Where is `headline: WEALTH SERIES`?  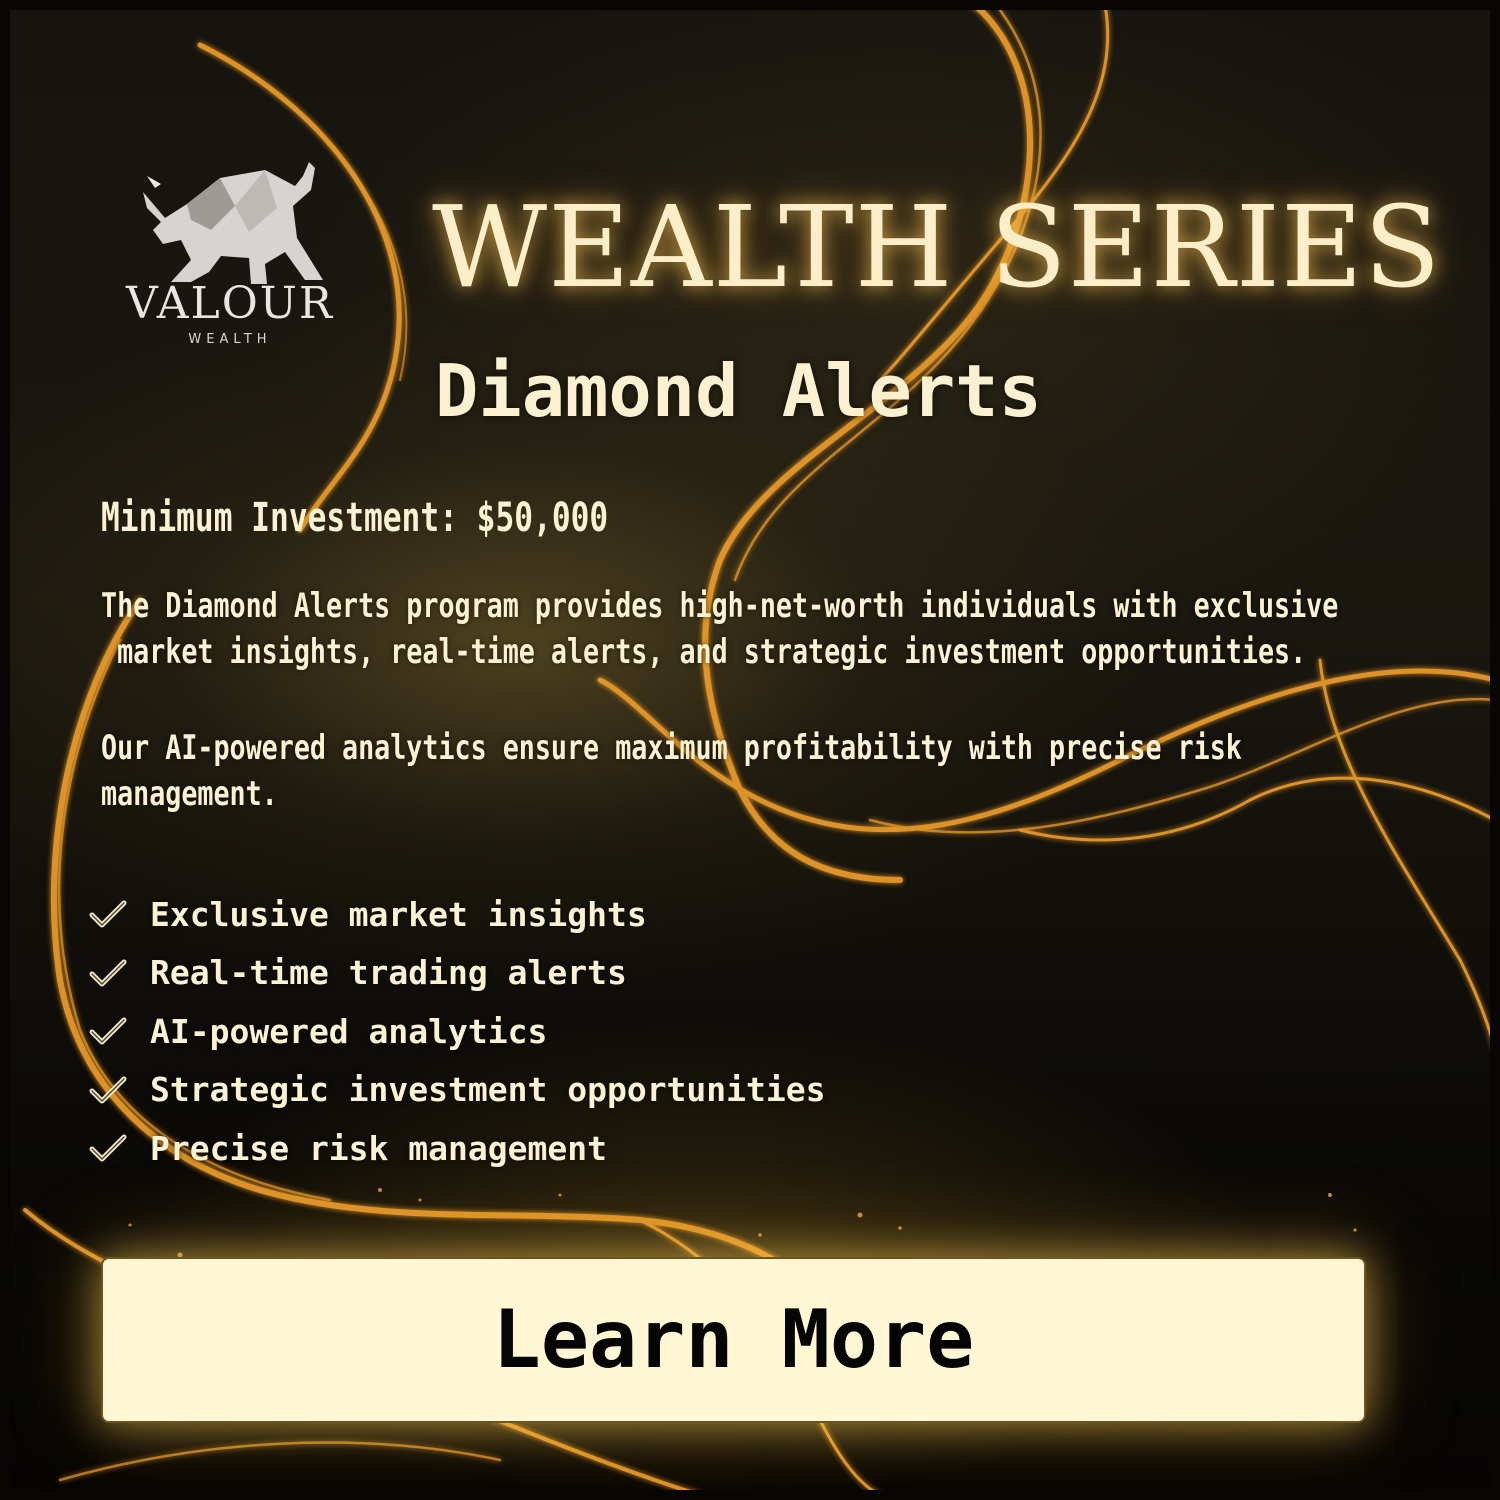 headline: WEALTH SERIES is located at coordinates (937, 248).